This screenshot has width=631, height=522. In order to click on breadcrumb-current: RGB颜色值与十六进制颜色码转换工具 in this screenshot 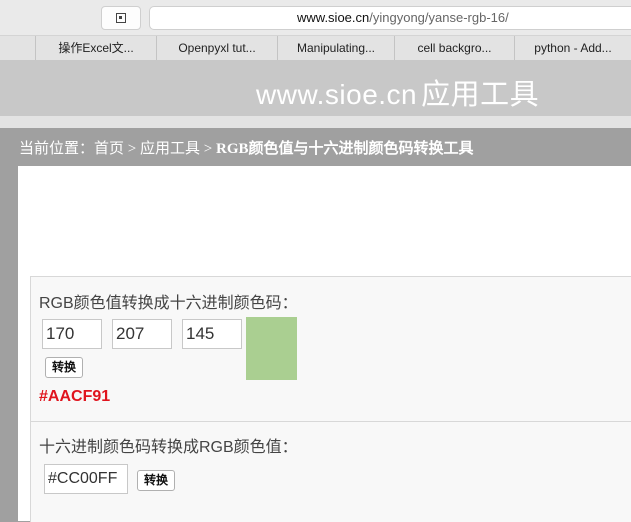, I will do `click(344, 149)`.